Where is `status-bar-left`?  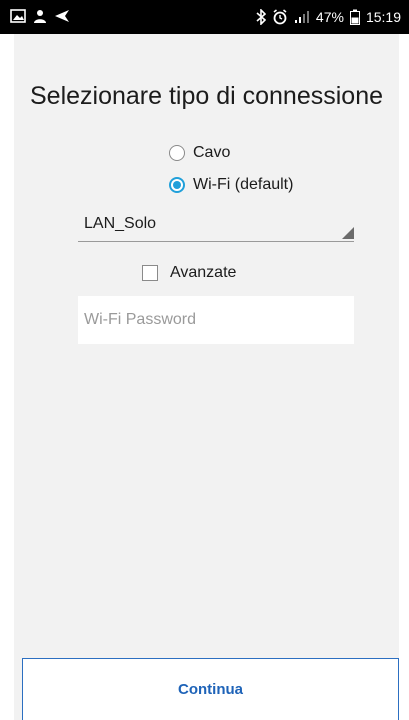
status-bar-left is located at coordinates (40, 16).